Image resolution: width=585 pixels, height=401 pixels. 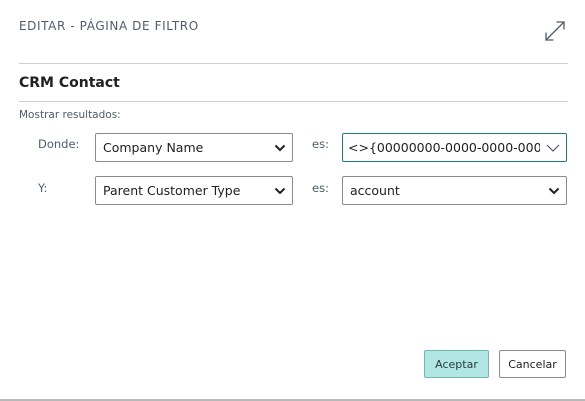 I want to click on filter-row-2-value-text: account, so click(x=375, y=190).